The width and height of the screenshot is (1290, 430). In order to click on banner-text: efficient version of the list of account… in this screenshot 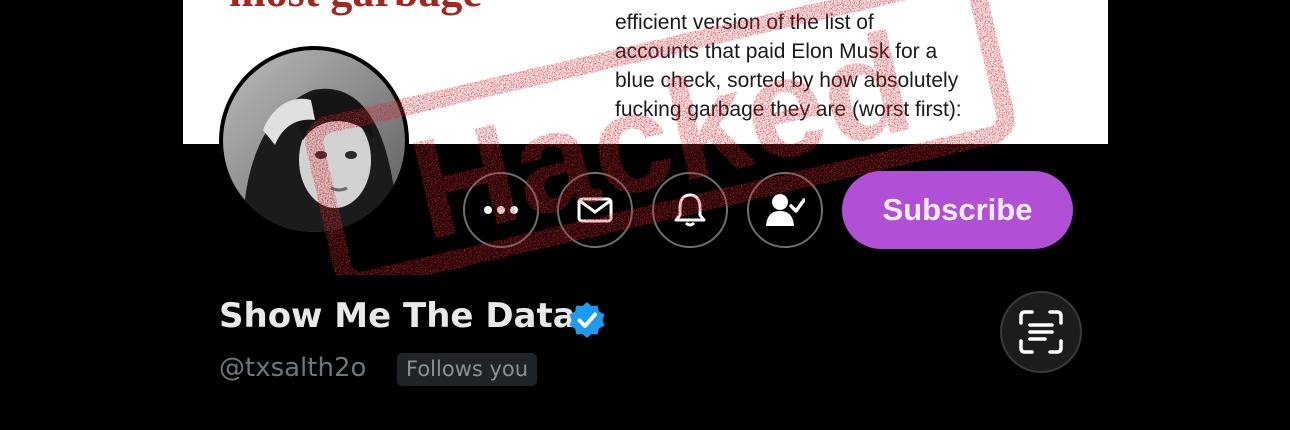, I will do `click(825, 66)`.